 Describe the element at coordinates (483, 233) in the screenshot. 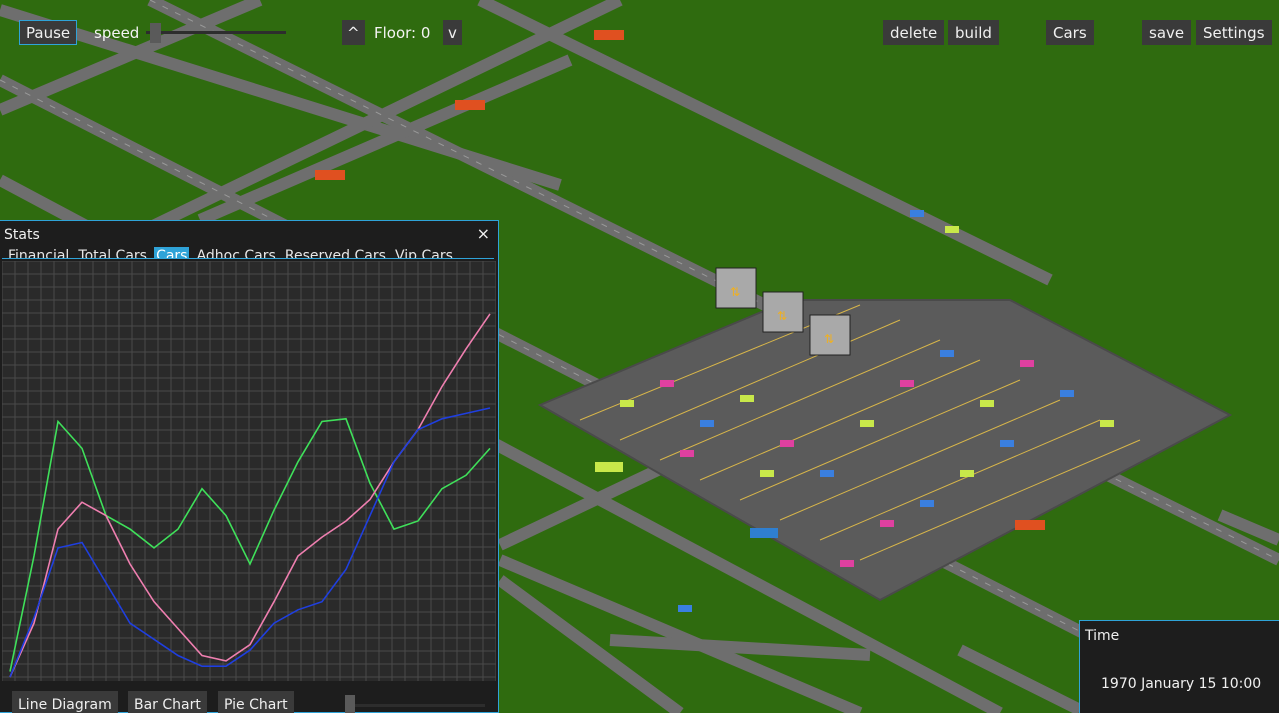

I see `close-icon: ×` at that location.